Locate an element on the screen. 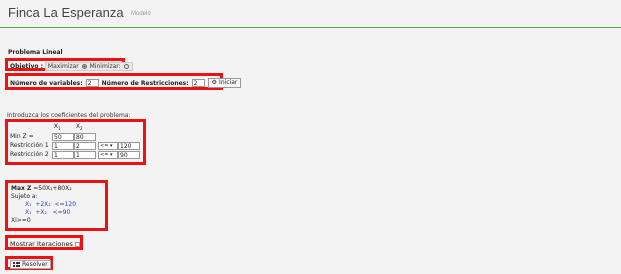 The height and width of the screenshot is (274, 621). objective-function: Max Z =50X₁+80X₂ is located at coordinates (41, 188).